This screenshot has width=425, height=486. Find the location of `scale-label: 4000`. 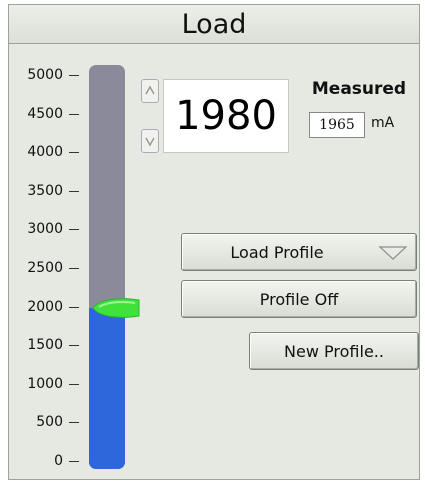

scale-label: 4000 is located at coordinates (45, 152).